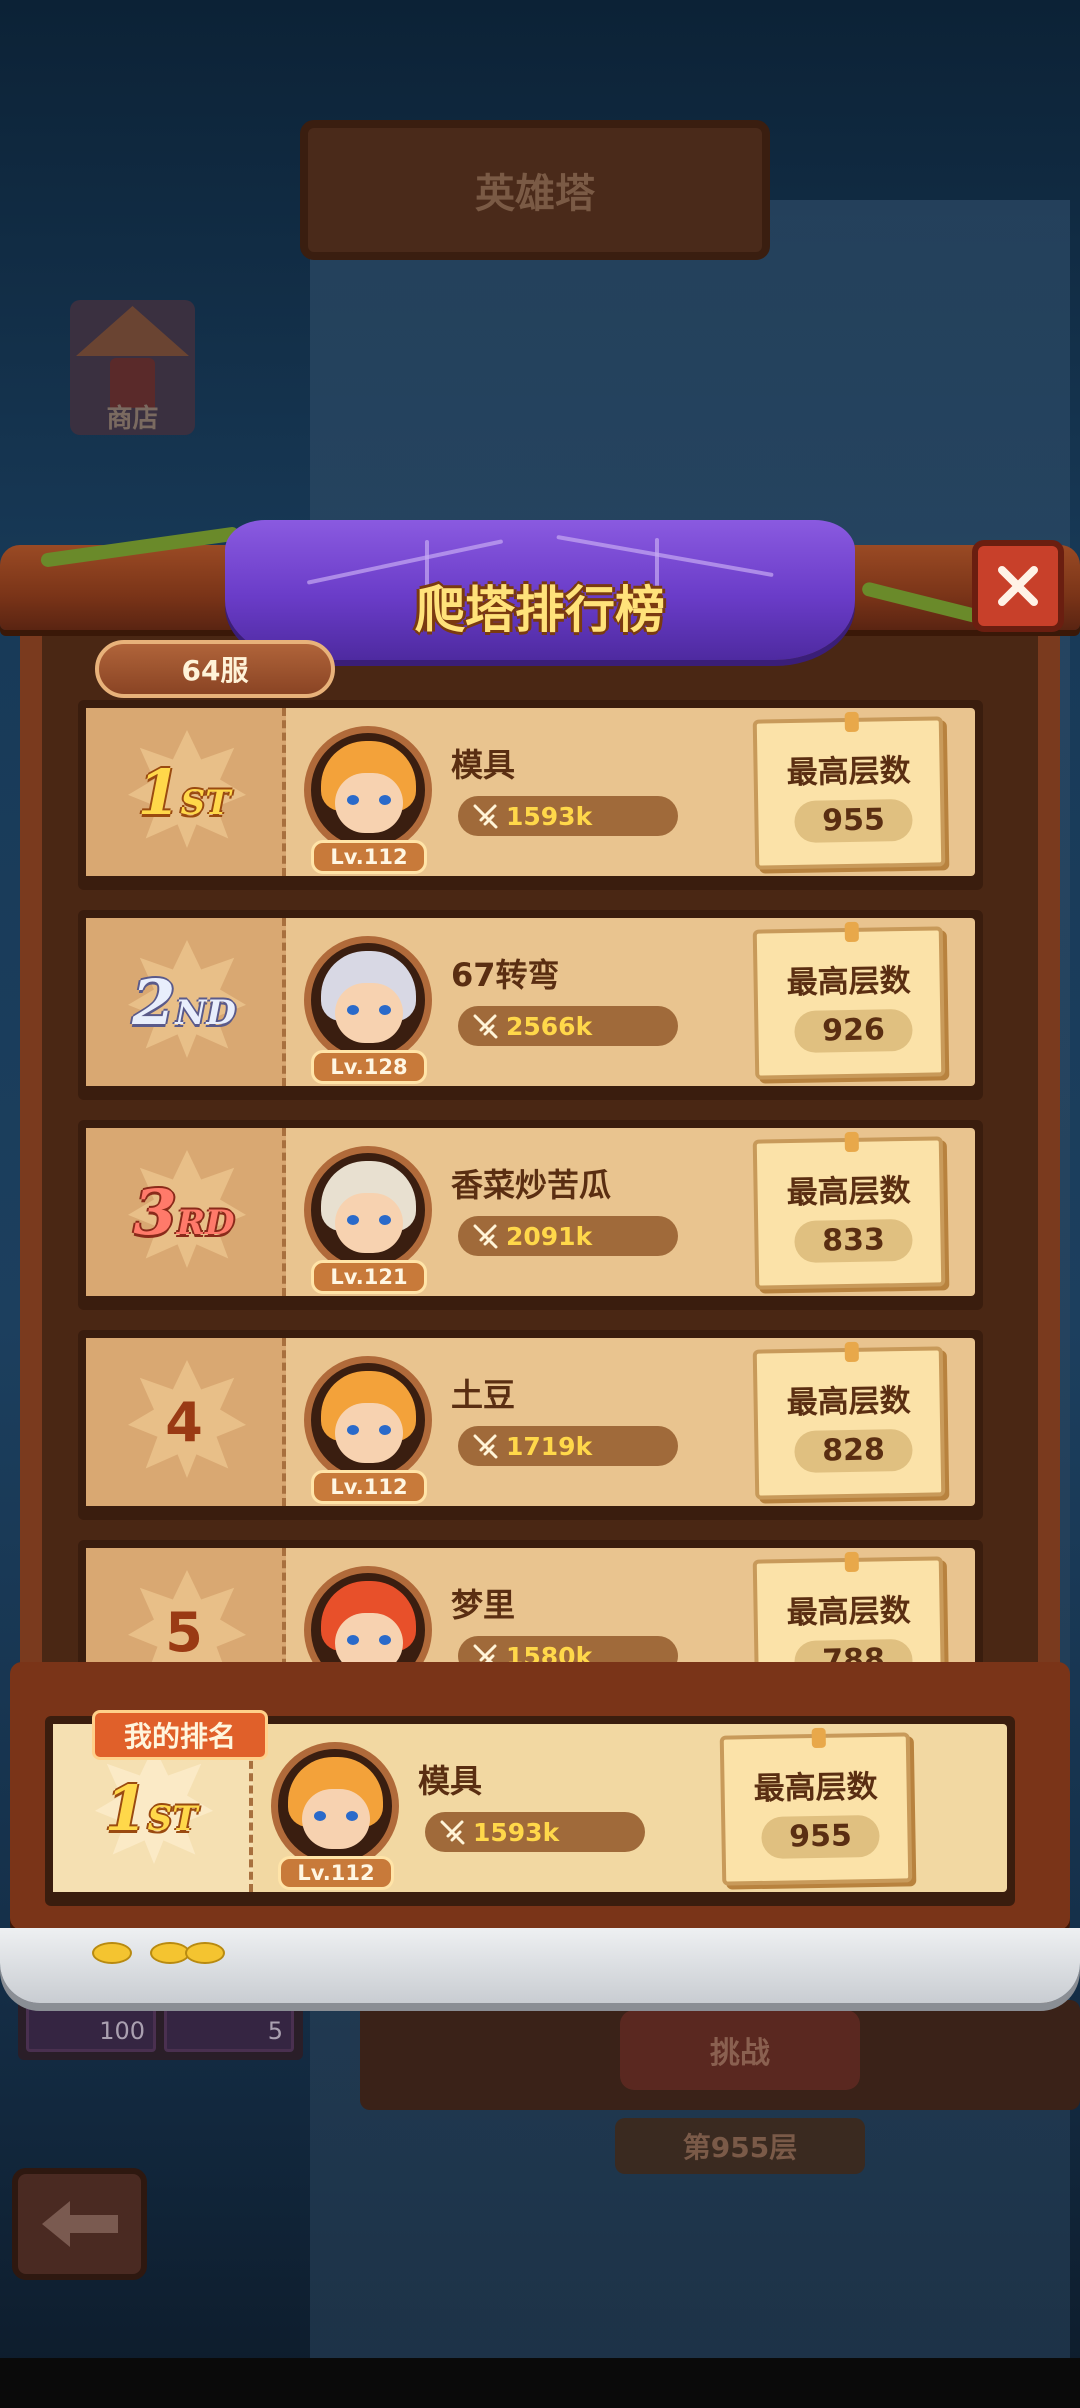  I want to click on leaderboard-row: 3RD Lv.121 香菜炒苦瓜 2091k 最高层数 833, so click(530, 1215).